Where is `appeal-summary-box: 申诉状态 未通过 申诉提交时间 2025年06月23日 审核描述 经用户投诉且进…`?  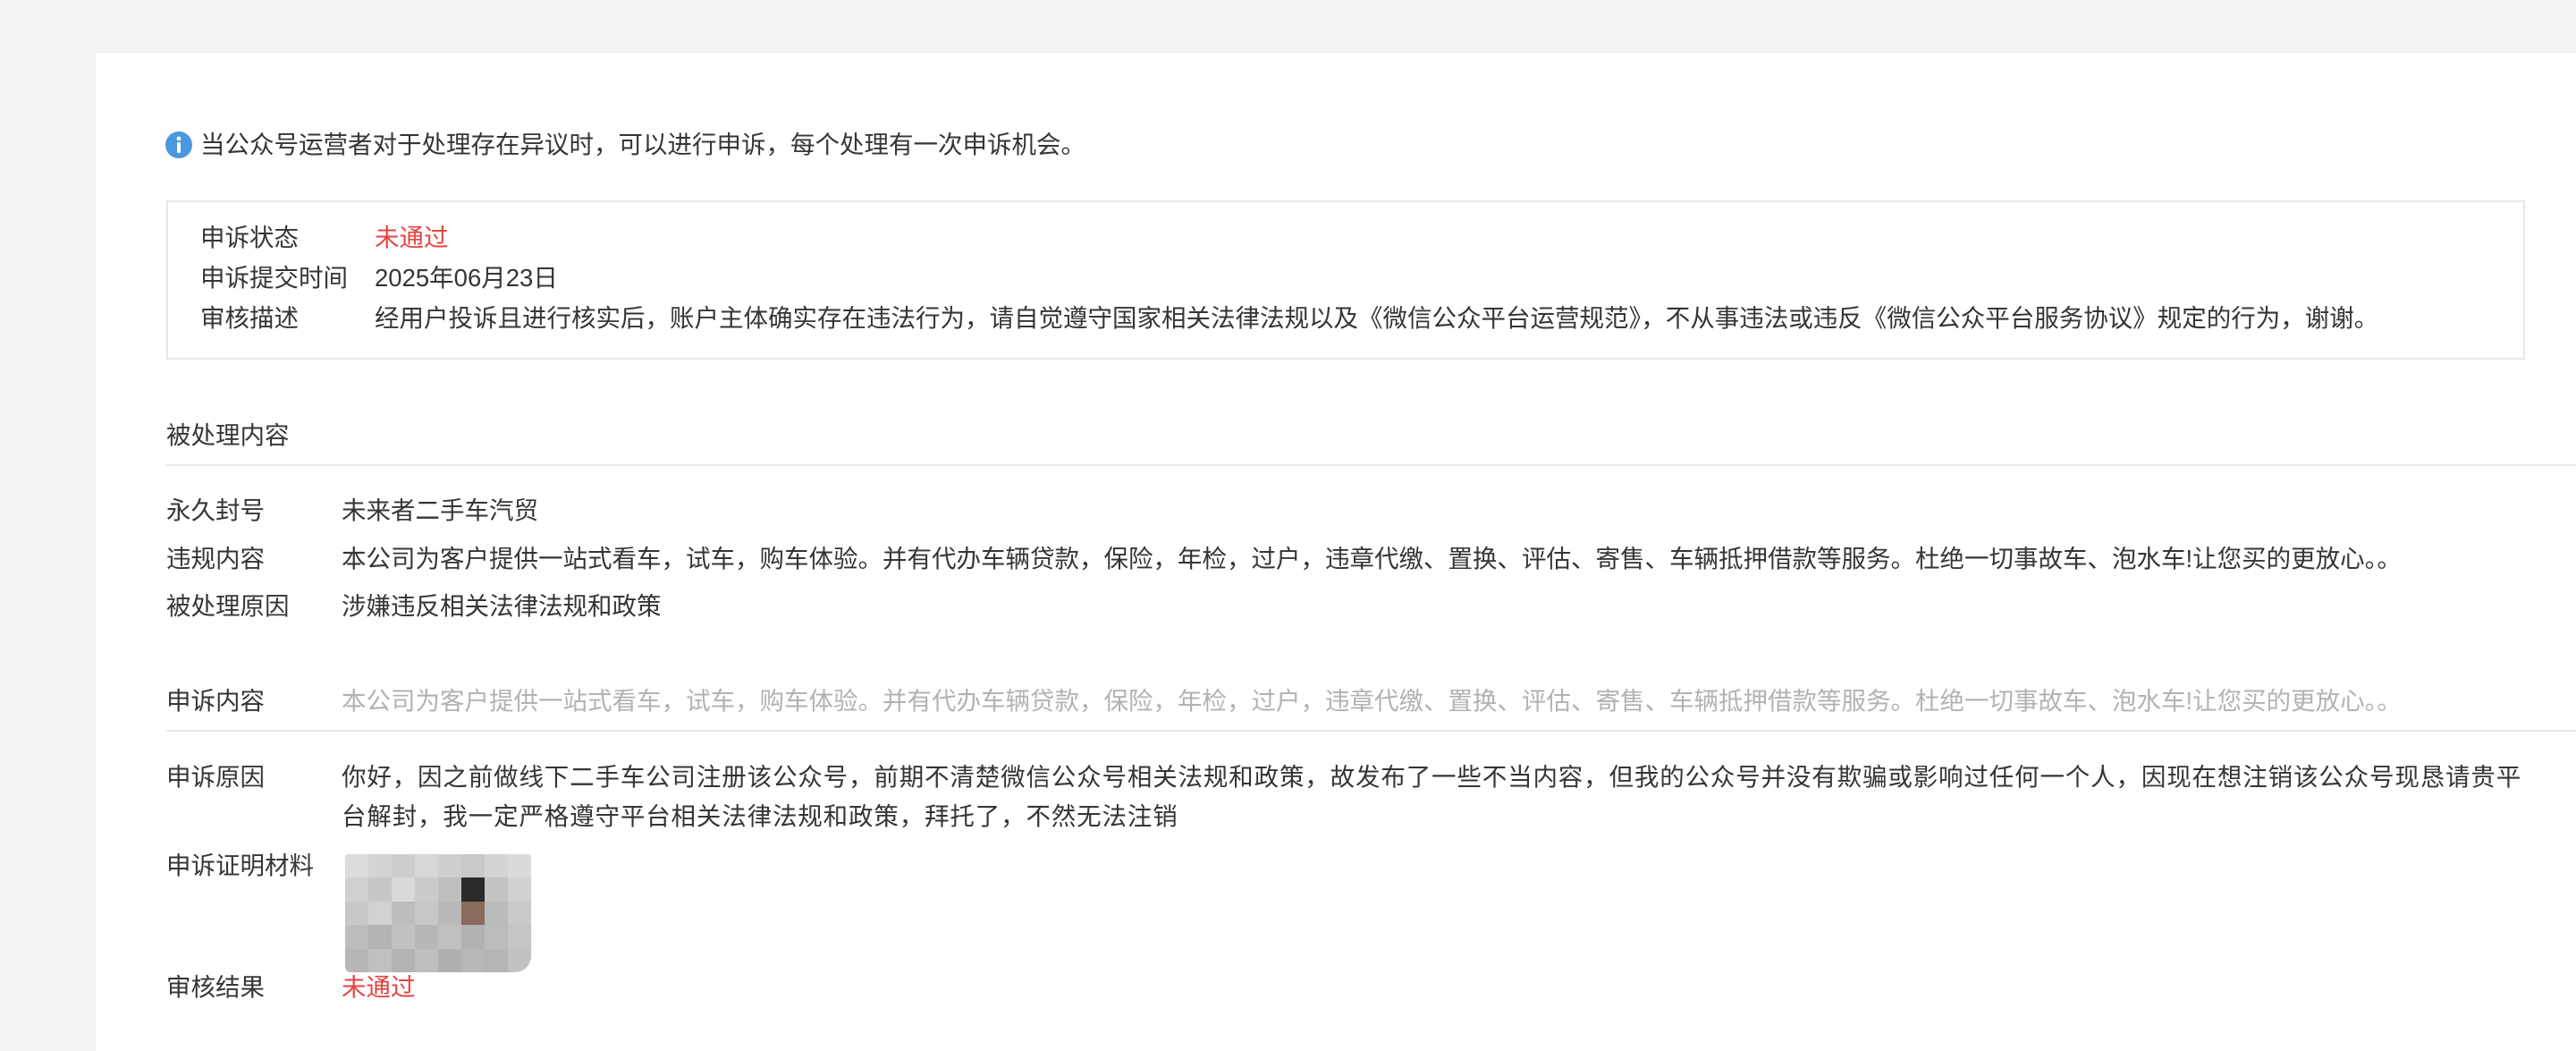 appeal-summary-box: 申诉状态 未通过 申诉提交时间 2025年06月23日 审核描述 经用户投诉且进… is located at coordinates (1345, 280).